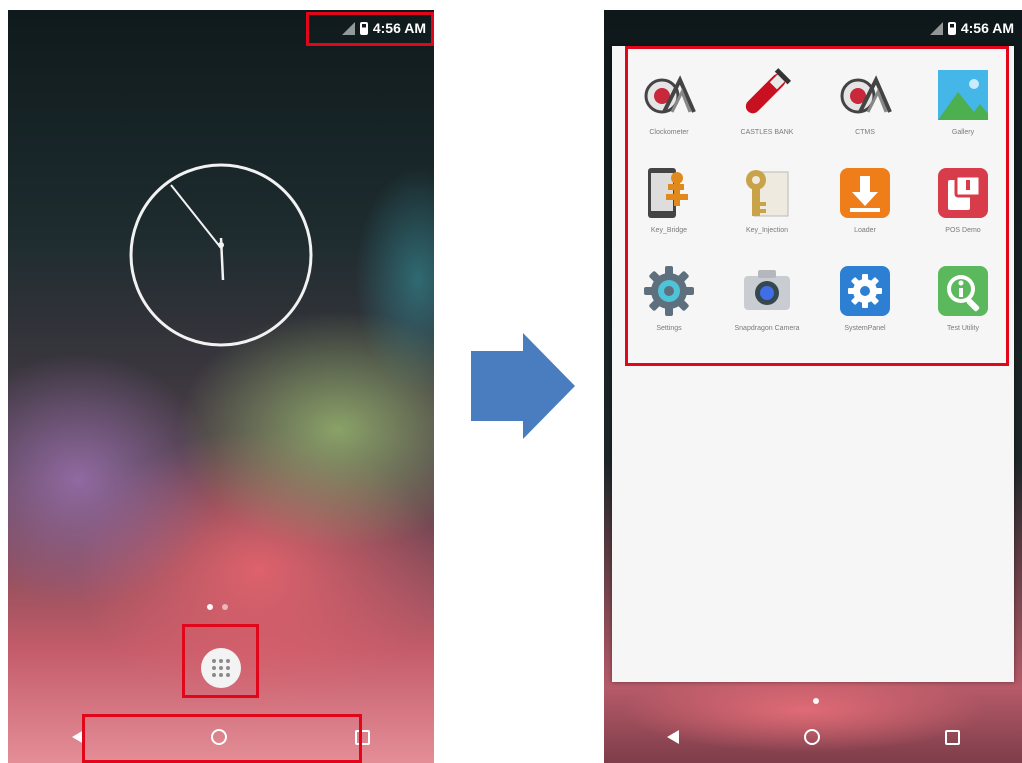 This screenshot has height=763, width=1022. Describe the element at coordinates (951, 28) in the screenshot. I see `battery-icon` at that location.